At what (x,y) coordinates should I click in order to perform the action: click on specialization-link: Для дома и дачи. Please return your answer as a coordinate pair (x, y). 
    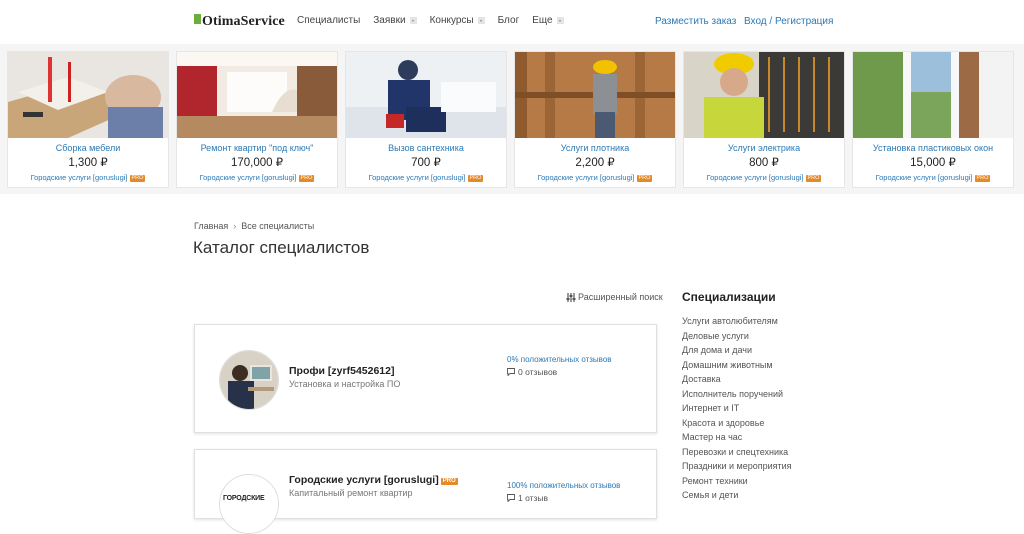
    Looking at the image, I should click on (717, 350).